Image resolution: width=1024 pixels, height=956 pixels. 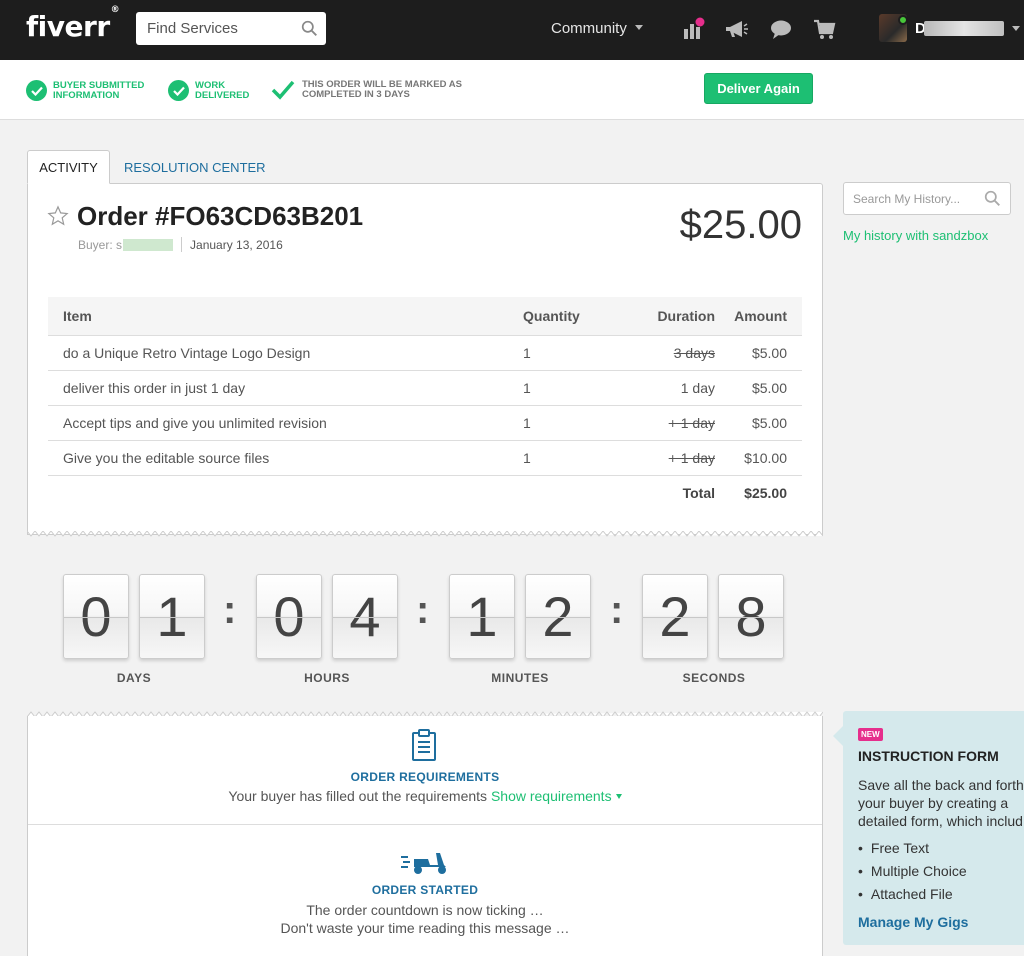 What do you see at coordinates (68, 167) in the screenshot?
I see `tab-activity: ACTIVITY` at bounding box center [68, 167].